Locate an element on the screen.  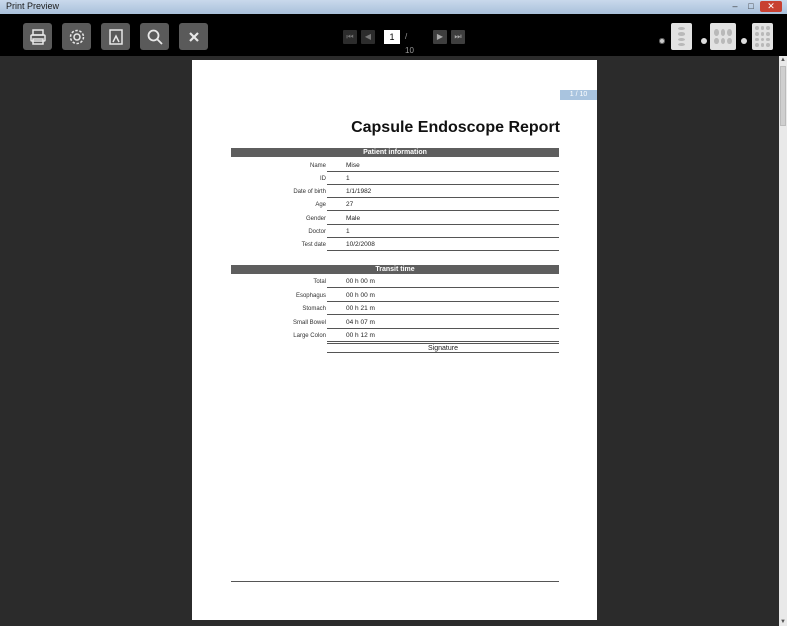
prev-page-button: ◀ is located at coordinates (368, 37).